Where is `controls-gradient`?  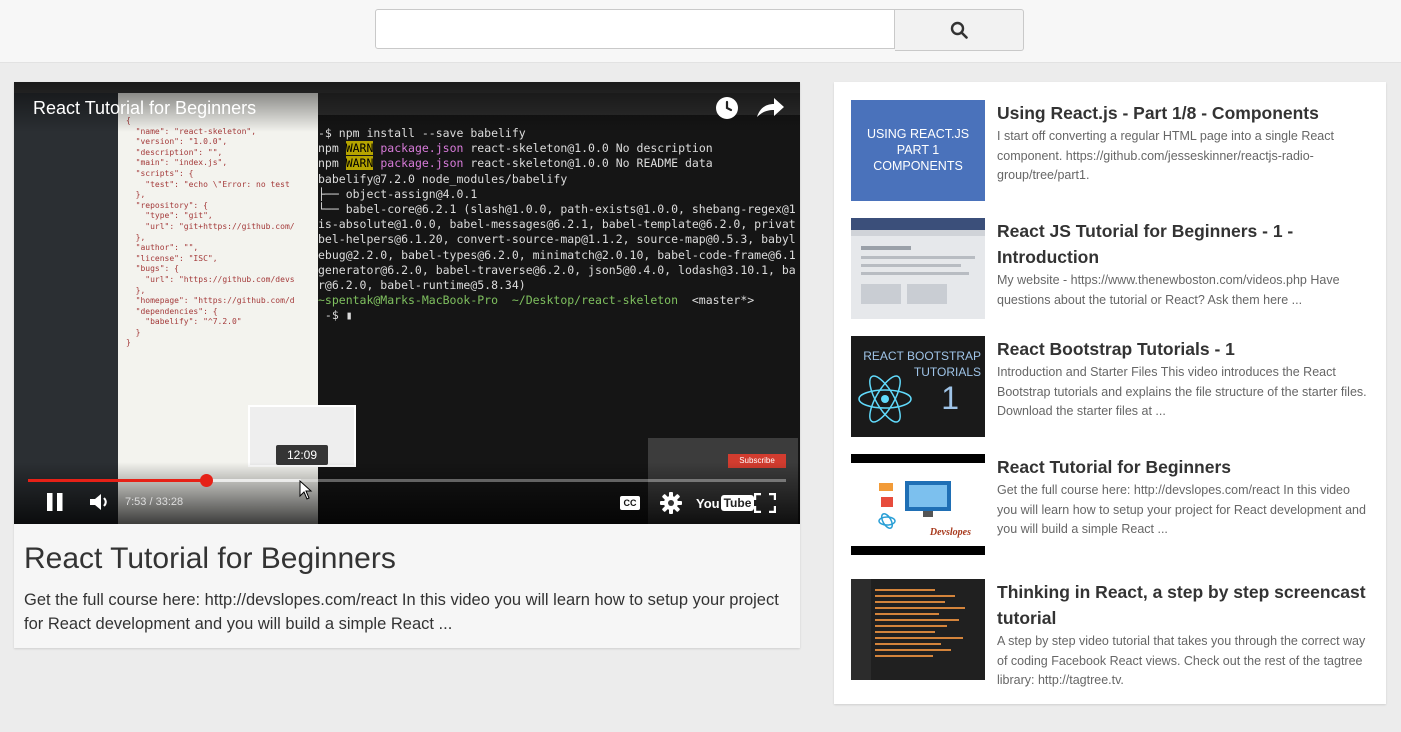 controls-gradient is located at coordinates (407, 493).